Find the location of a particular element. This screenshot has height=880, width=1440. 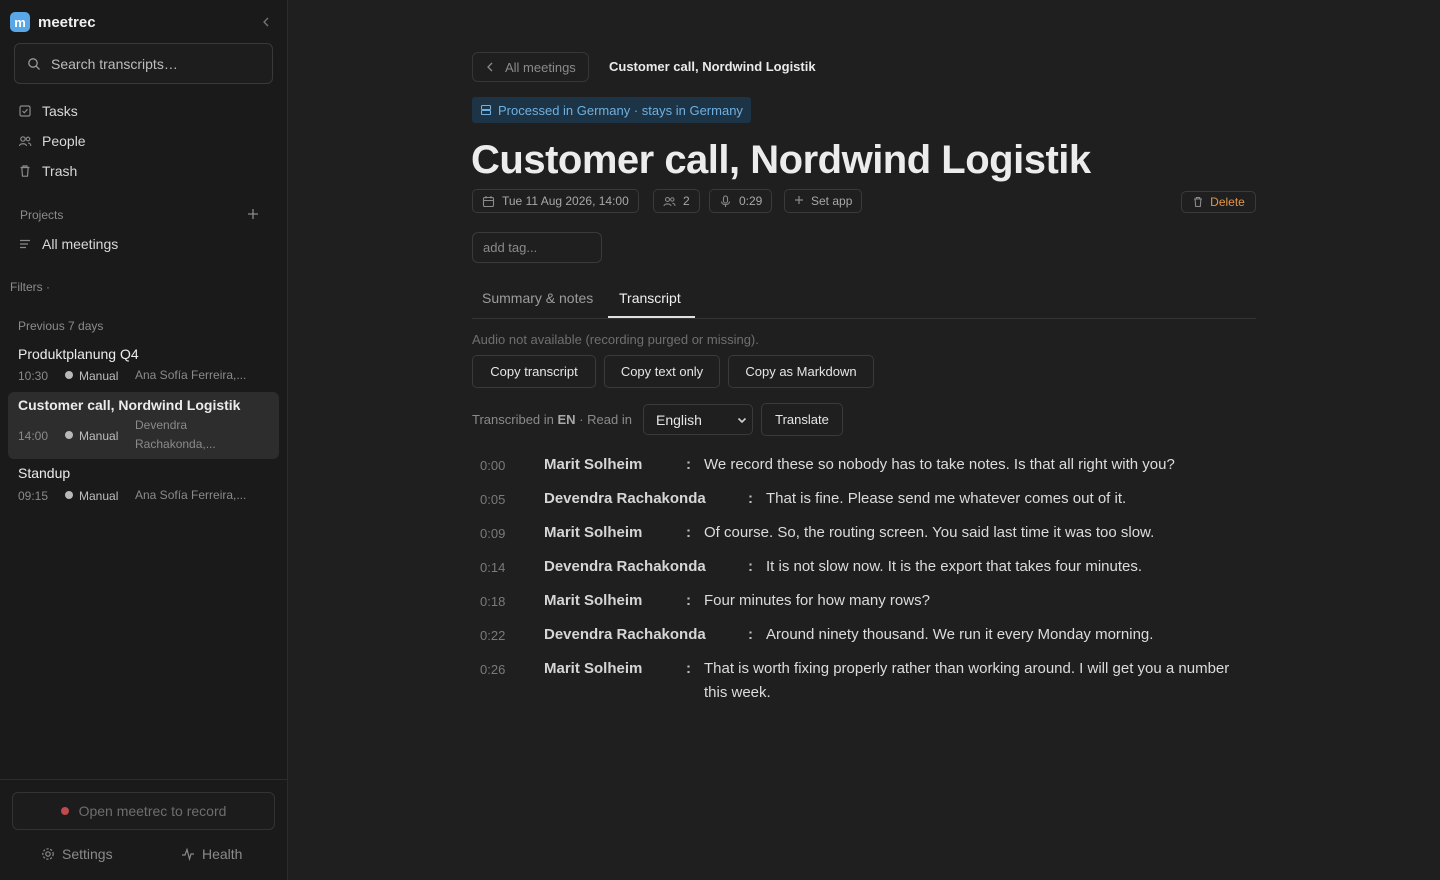

collapse-sidebar-icon is located at coordinates (266, 22).